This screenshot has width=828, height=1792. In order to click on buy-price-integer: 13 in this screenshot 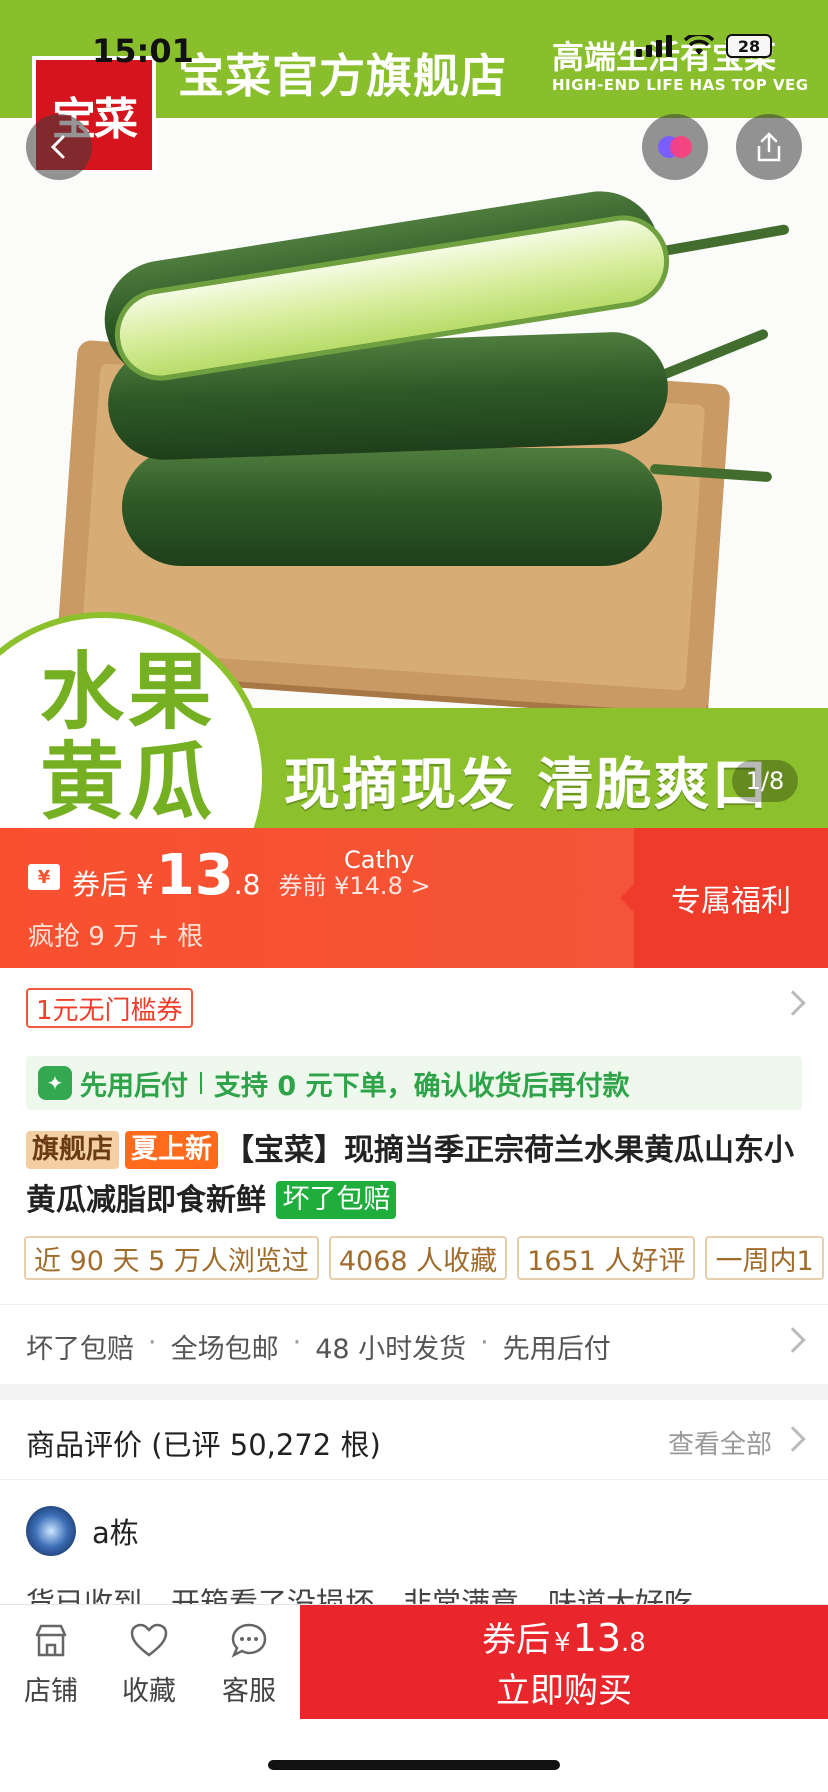, I will do `click(597, 1638)`.